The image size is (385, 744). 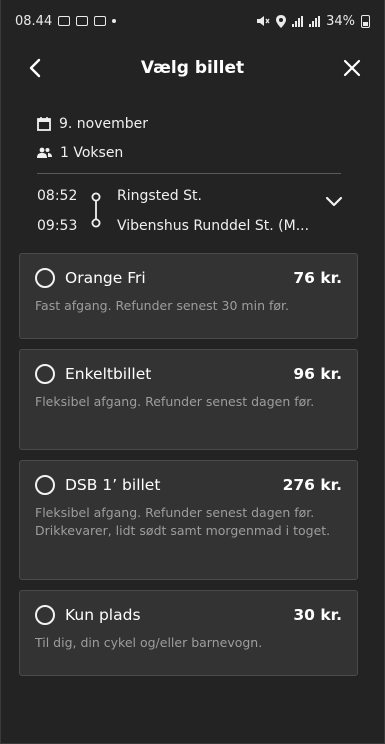 I want to click on page-title: Vælg billet, so click(x=192, y=68).